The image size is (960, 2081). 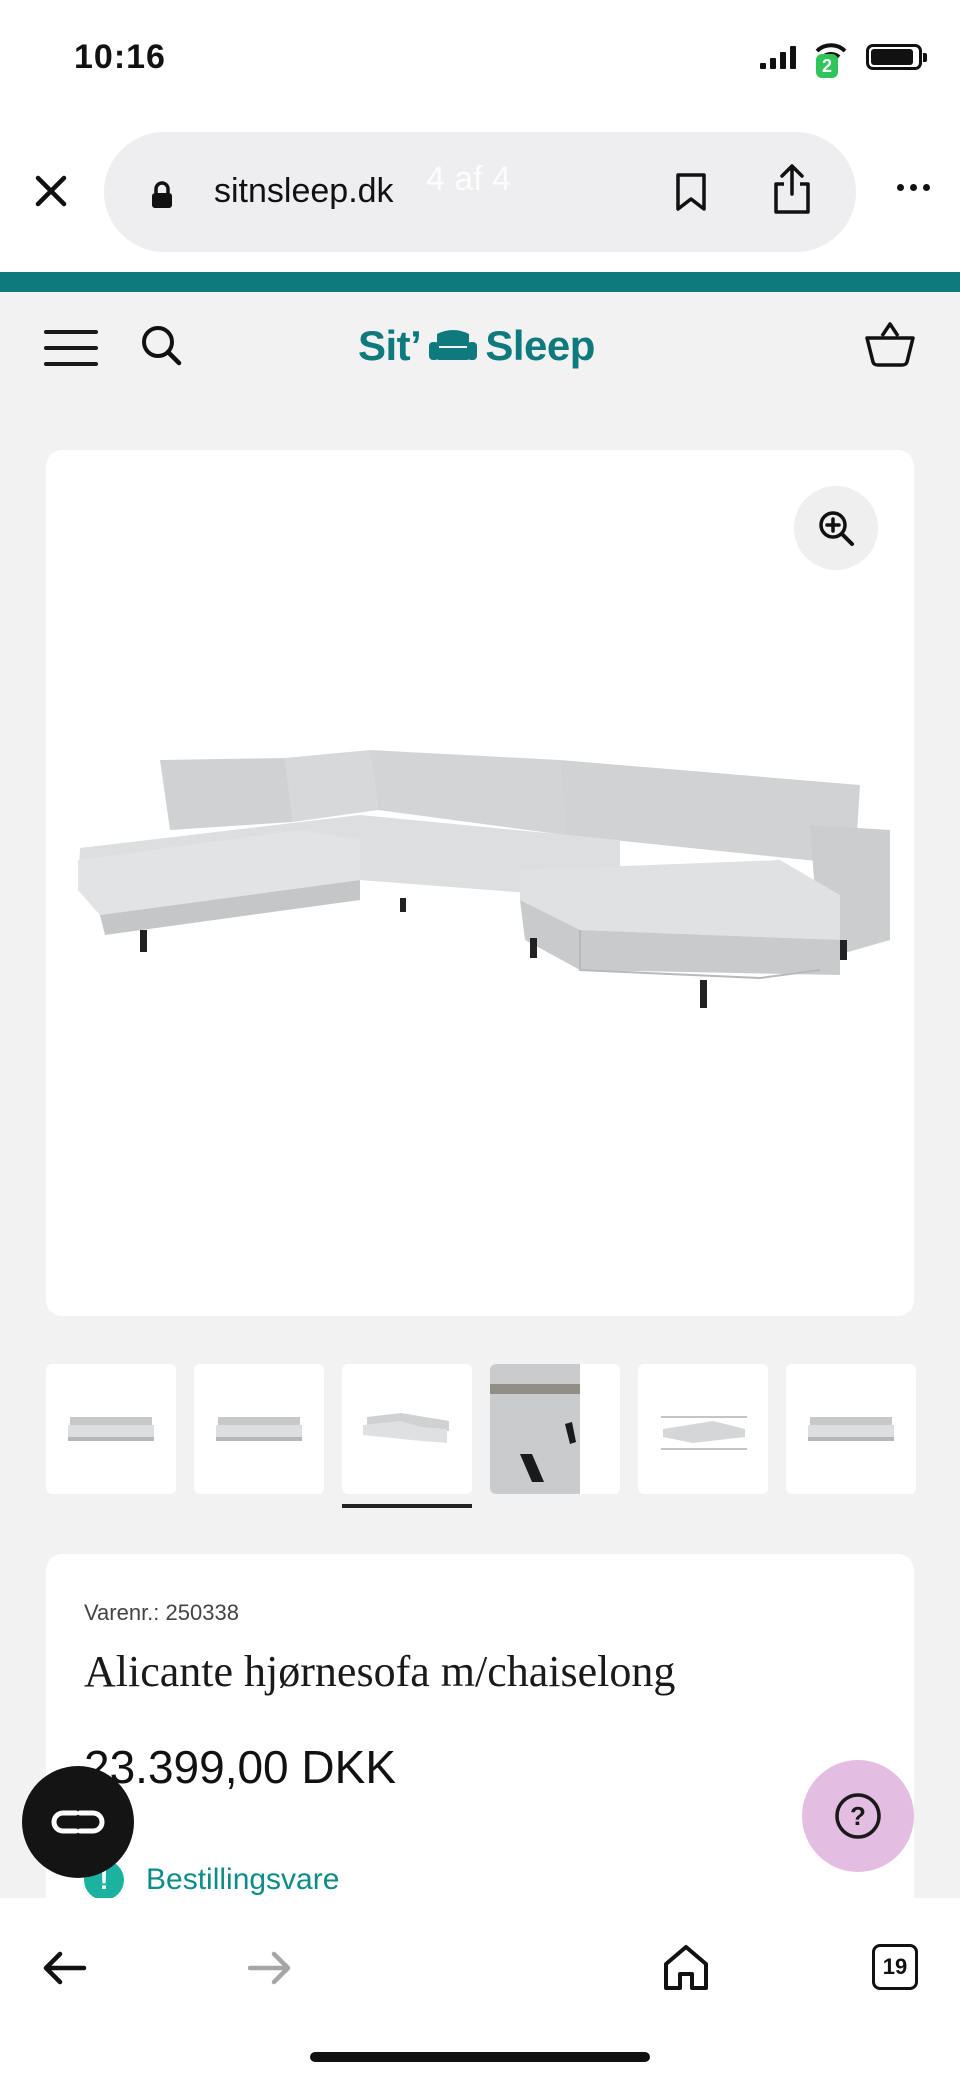 What do you see at coordinates (240, 1767) in the screenshot?
I see `product-price: 23.399,00 DKK` at bounding box center [240, 1767].